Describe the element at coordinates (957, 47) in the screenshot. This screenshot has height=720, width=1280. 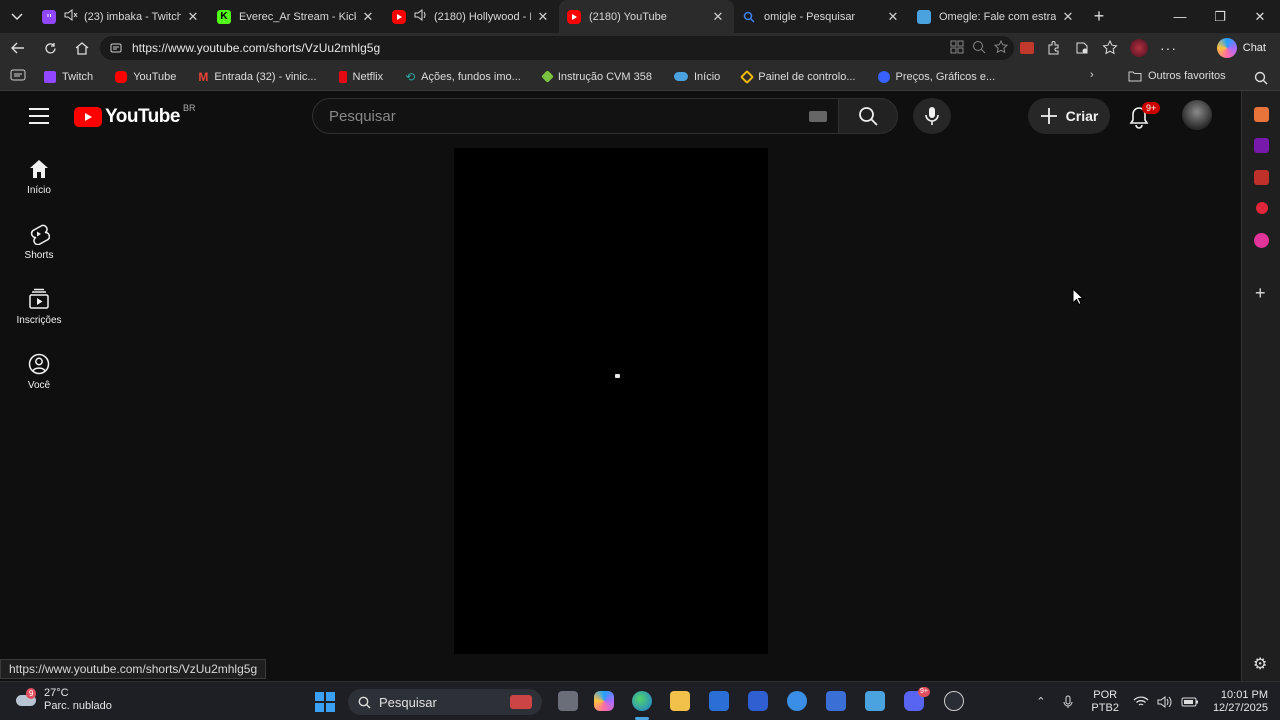
I see `apps-icon` at that location.